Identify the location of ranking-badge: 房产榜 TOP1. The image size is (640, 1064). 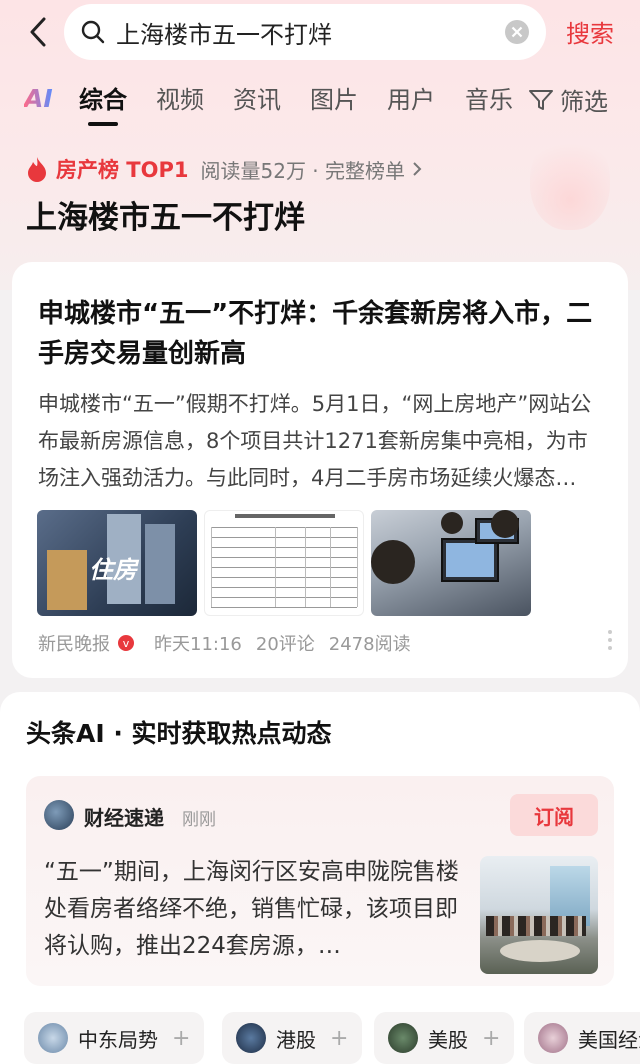
(122, 170).